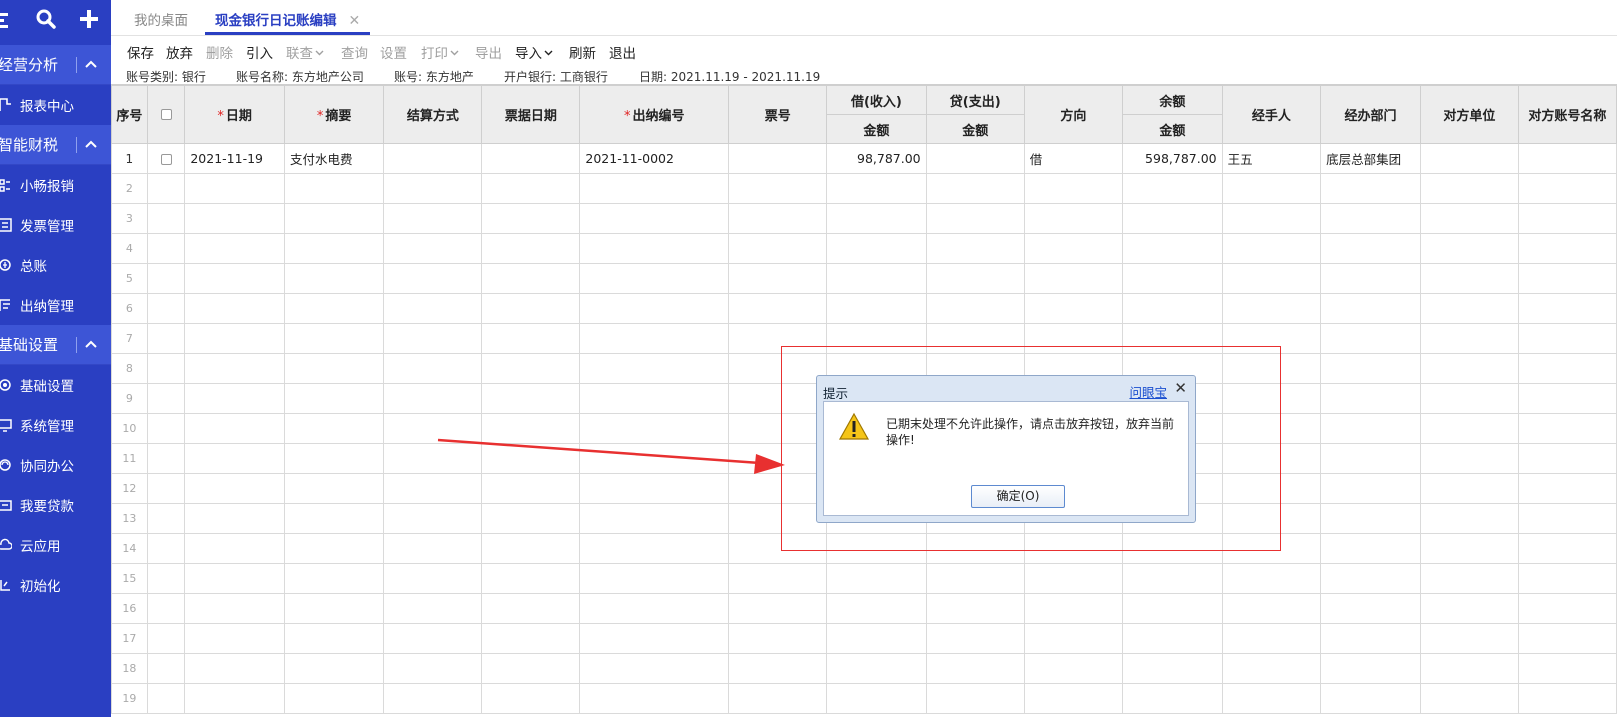 The width and height of the screenshot is (1617, 717). Describe the element at coordinates (5, 305) in the screenshot. I see `cashier-icon` at that location.